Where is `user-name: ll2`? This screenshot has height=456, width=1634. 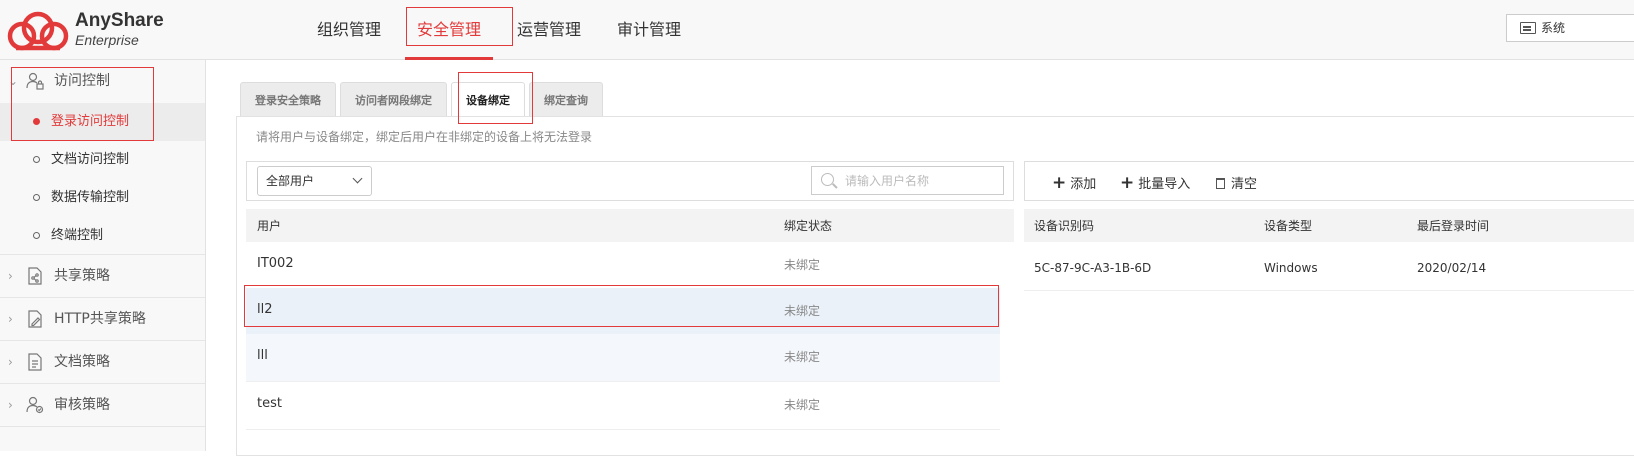 user-name: ll2 is located at coordinates (265, 309).